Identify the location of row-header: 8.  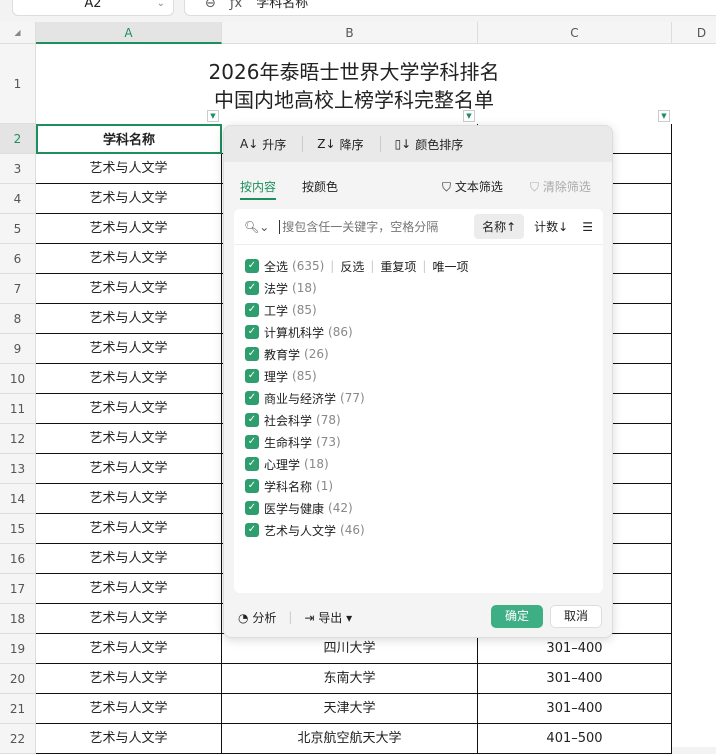
(18, 319).